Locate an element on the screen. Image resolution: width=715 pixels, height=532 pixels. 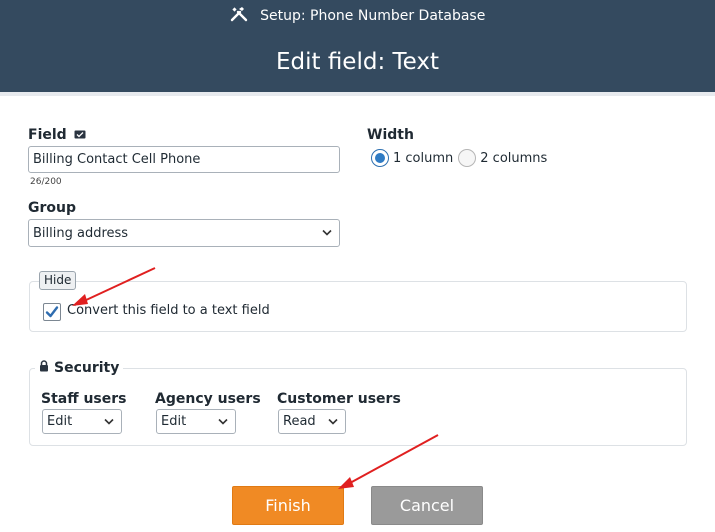
annotation-arrow-finish is located at coordinates (388, 461).